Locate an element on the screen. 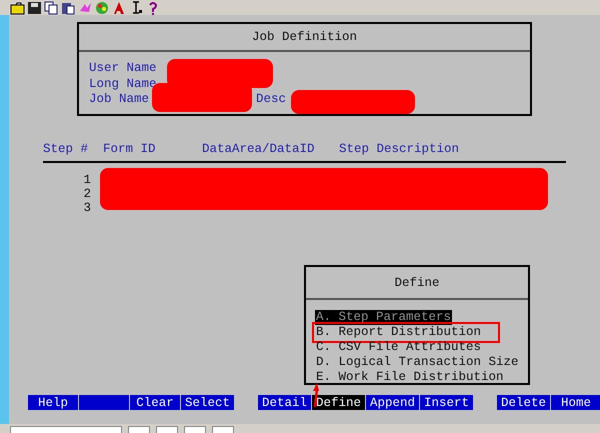 This screenshot has width=600, height=433. function-key: Help is located at coordinates (53, 402).